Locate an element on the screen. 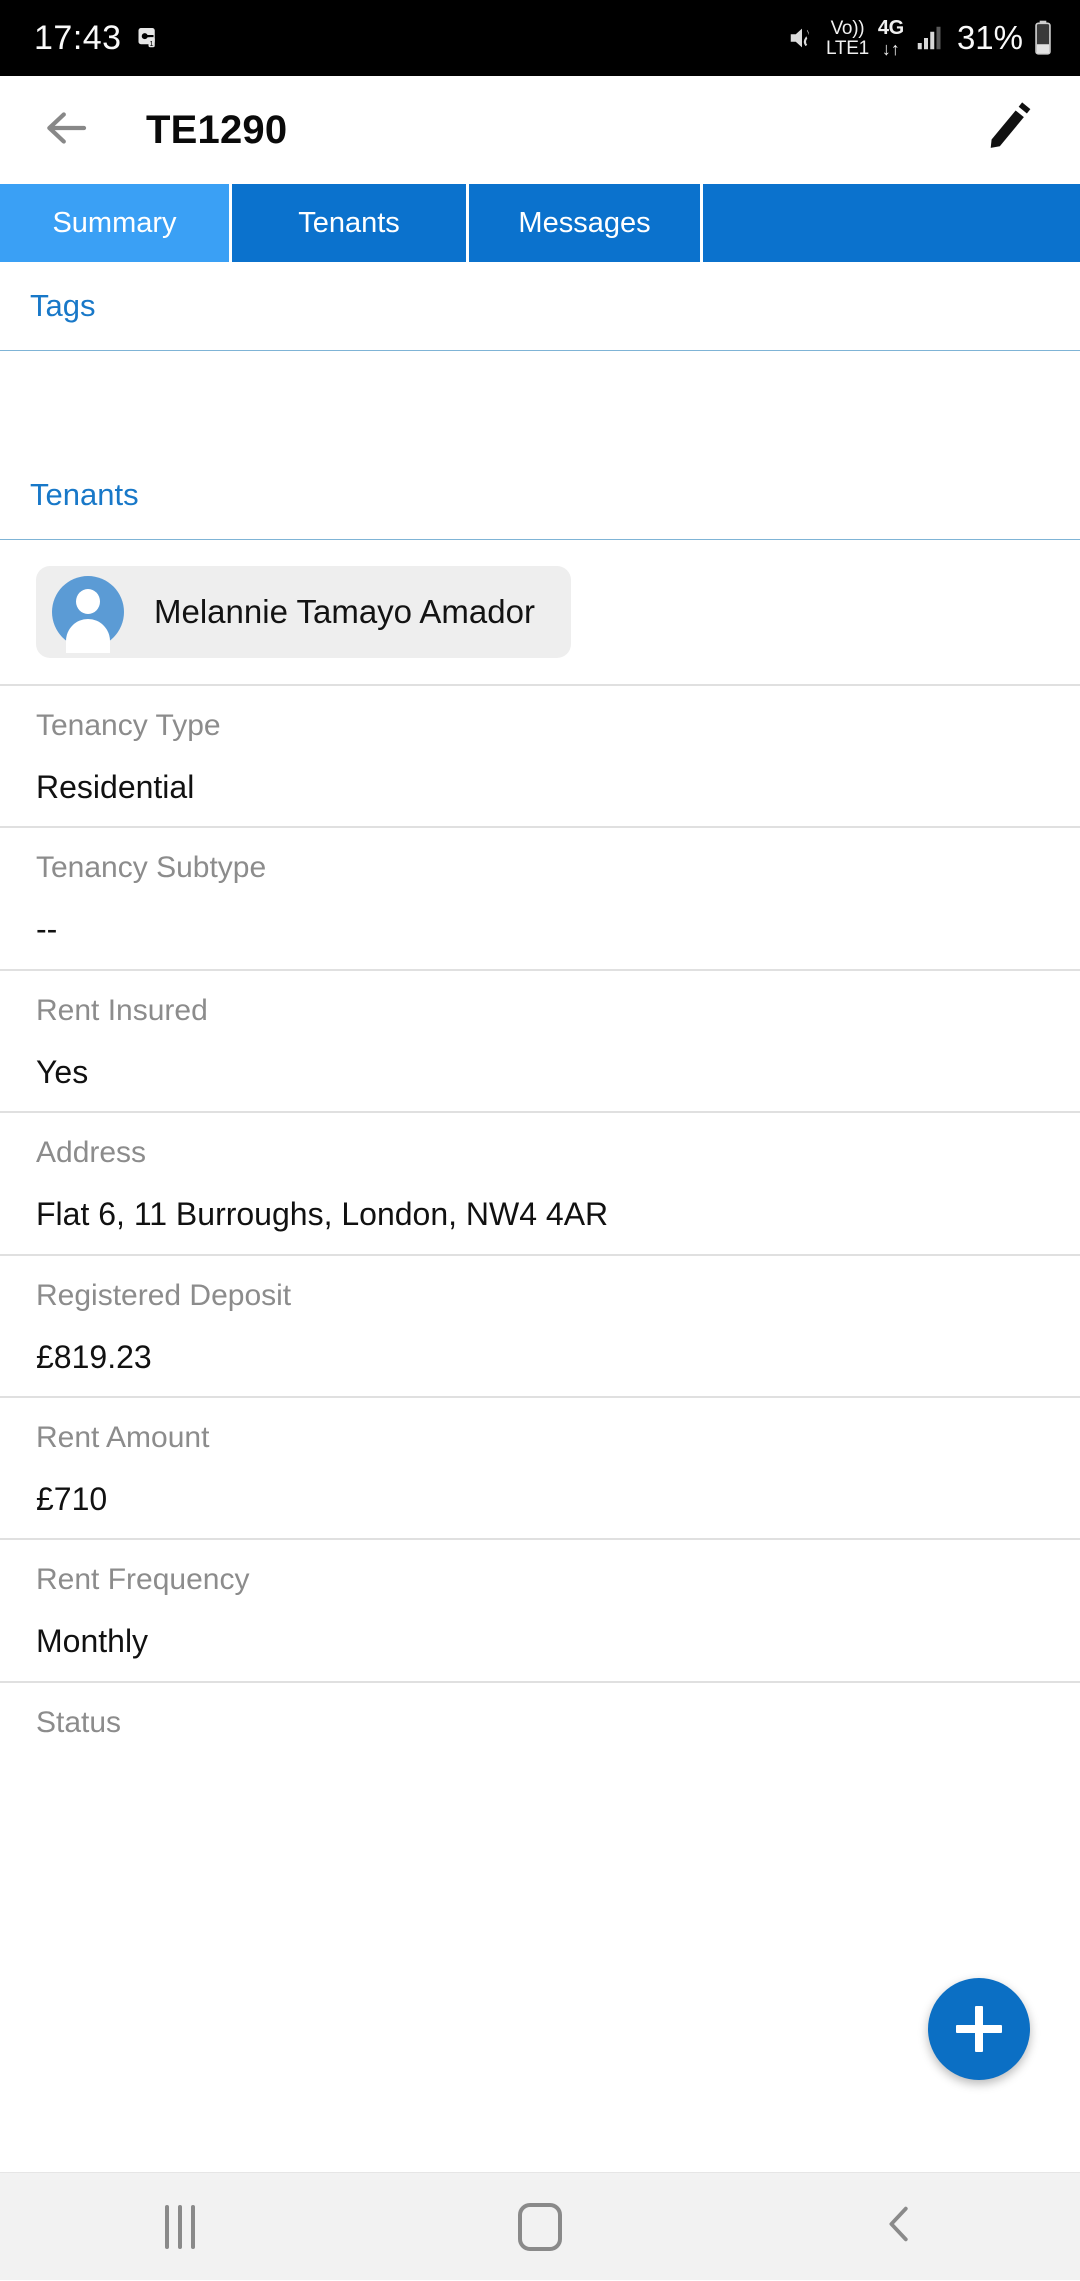 The image size is (1080, 2281). page-title: TE1290 is located at coordinates (217, 129).